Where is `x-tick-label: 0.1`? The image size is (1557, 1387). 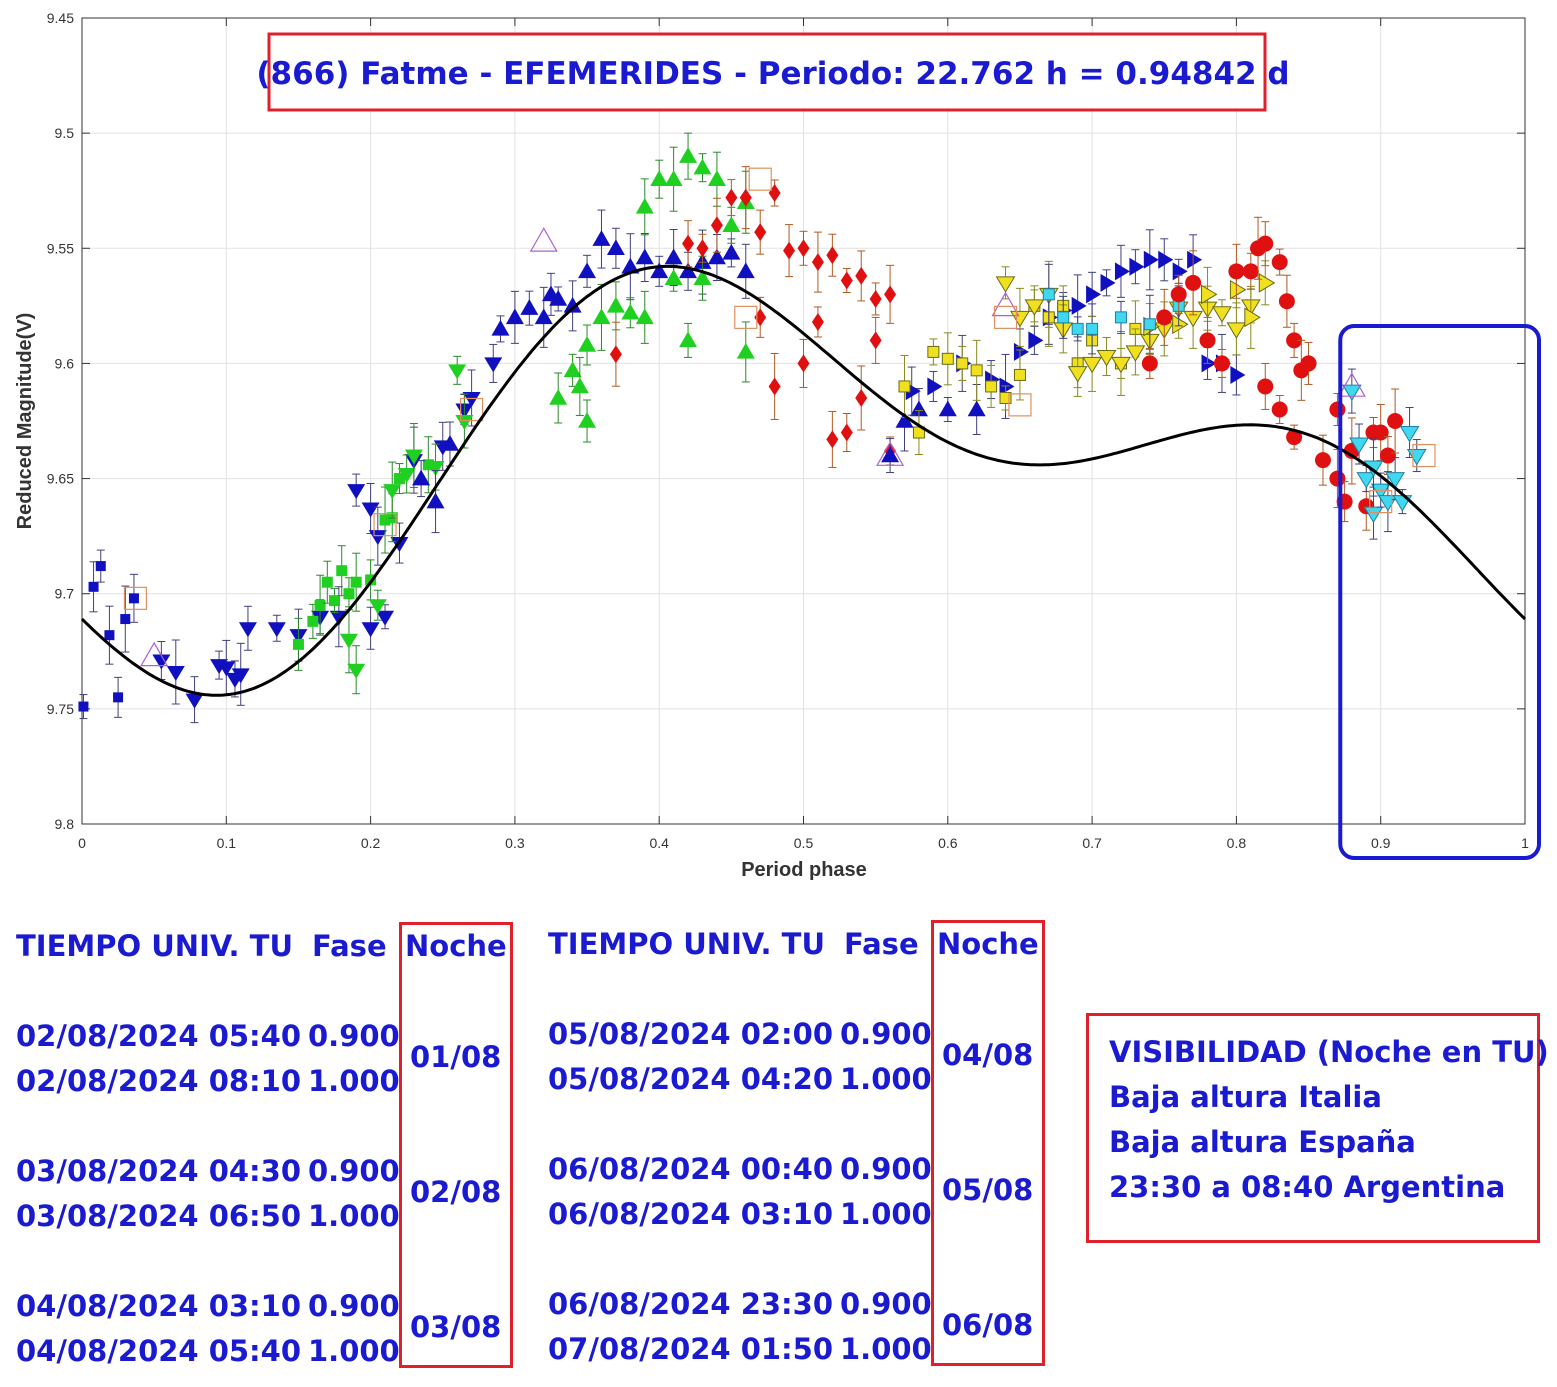
x-tick-label: 0.1 is located at coordinates (227, 843).